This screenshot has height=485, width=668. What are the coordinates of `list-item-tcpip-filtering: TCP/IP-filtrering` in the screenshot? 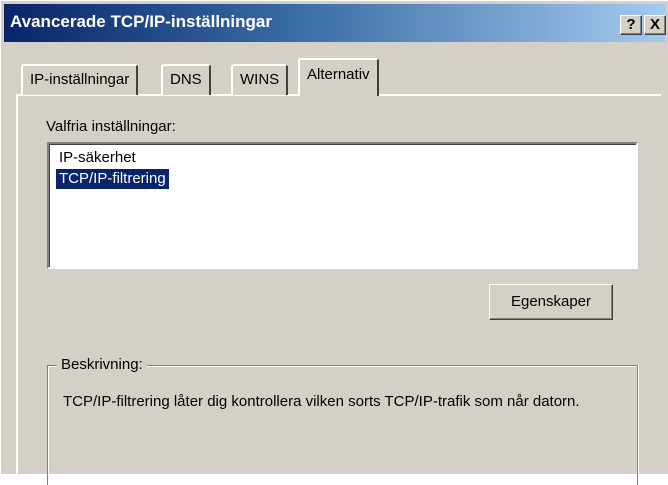 It's located at (112, 179).